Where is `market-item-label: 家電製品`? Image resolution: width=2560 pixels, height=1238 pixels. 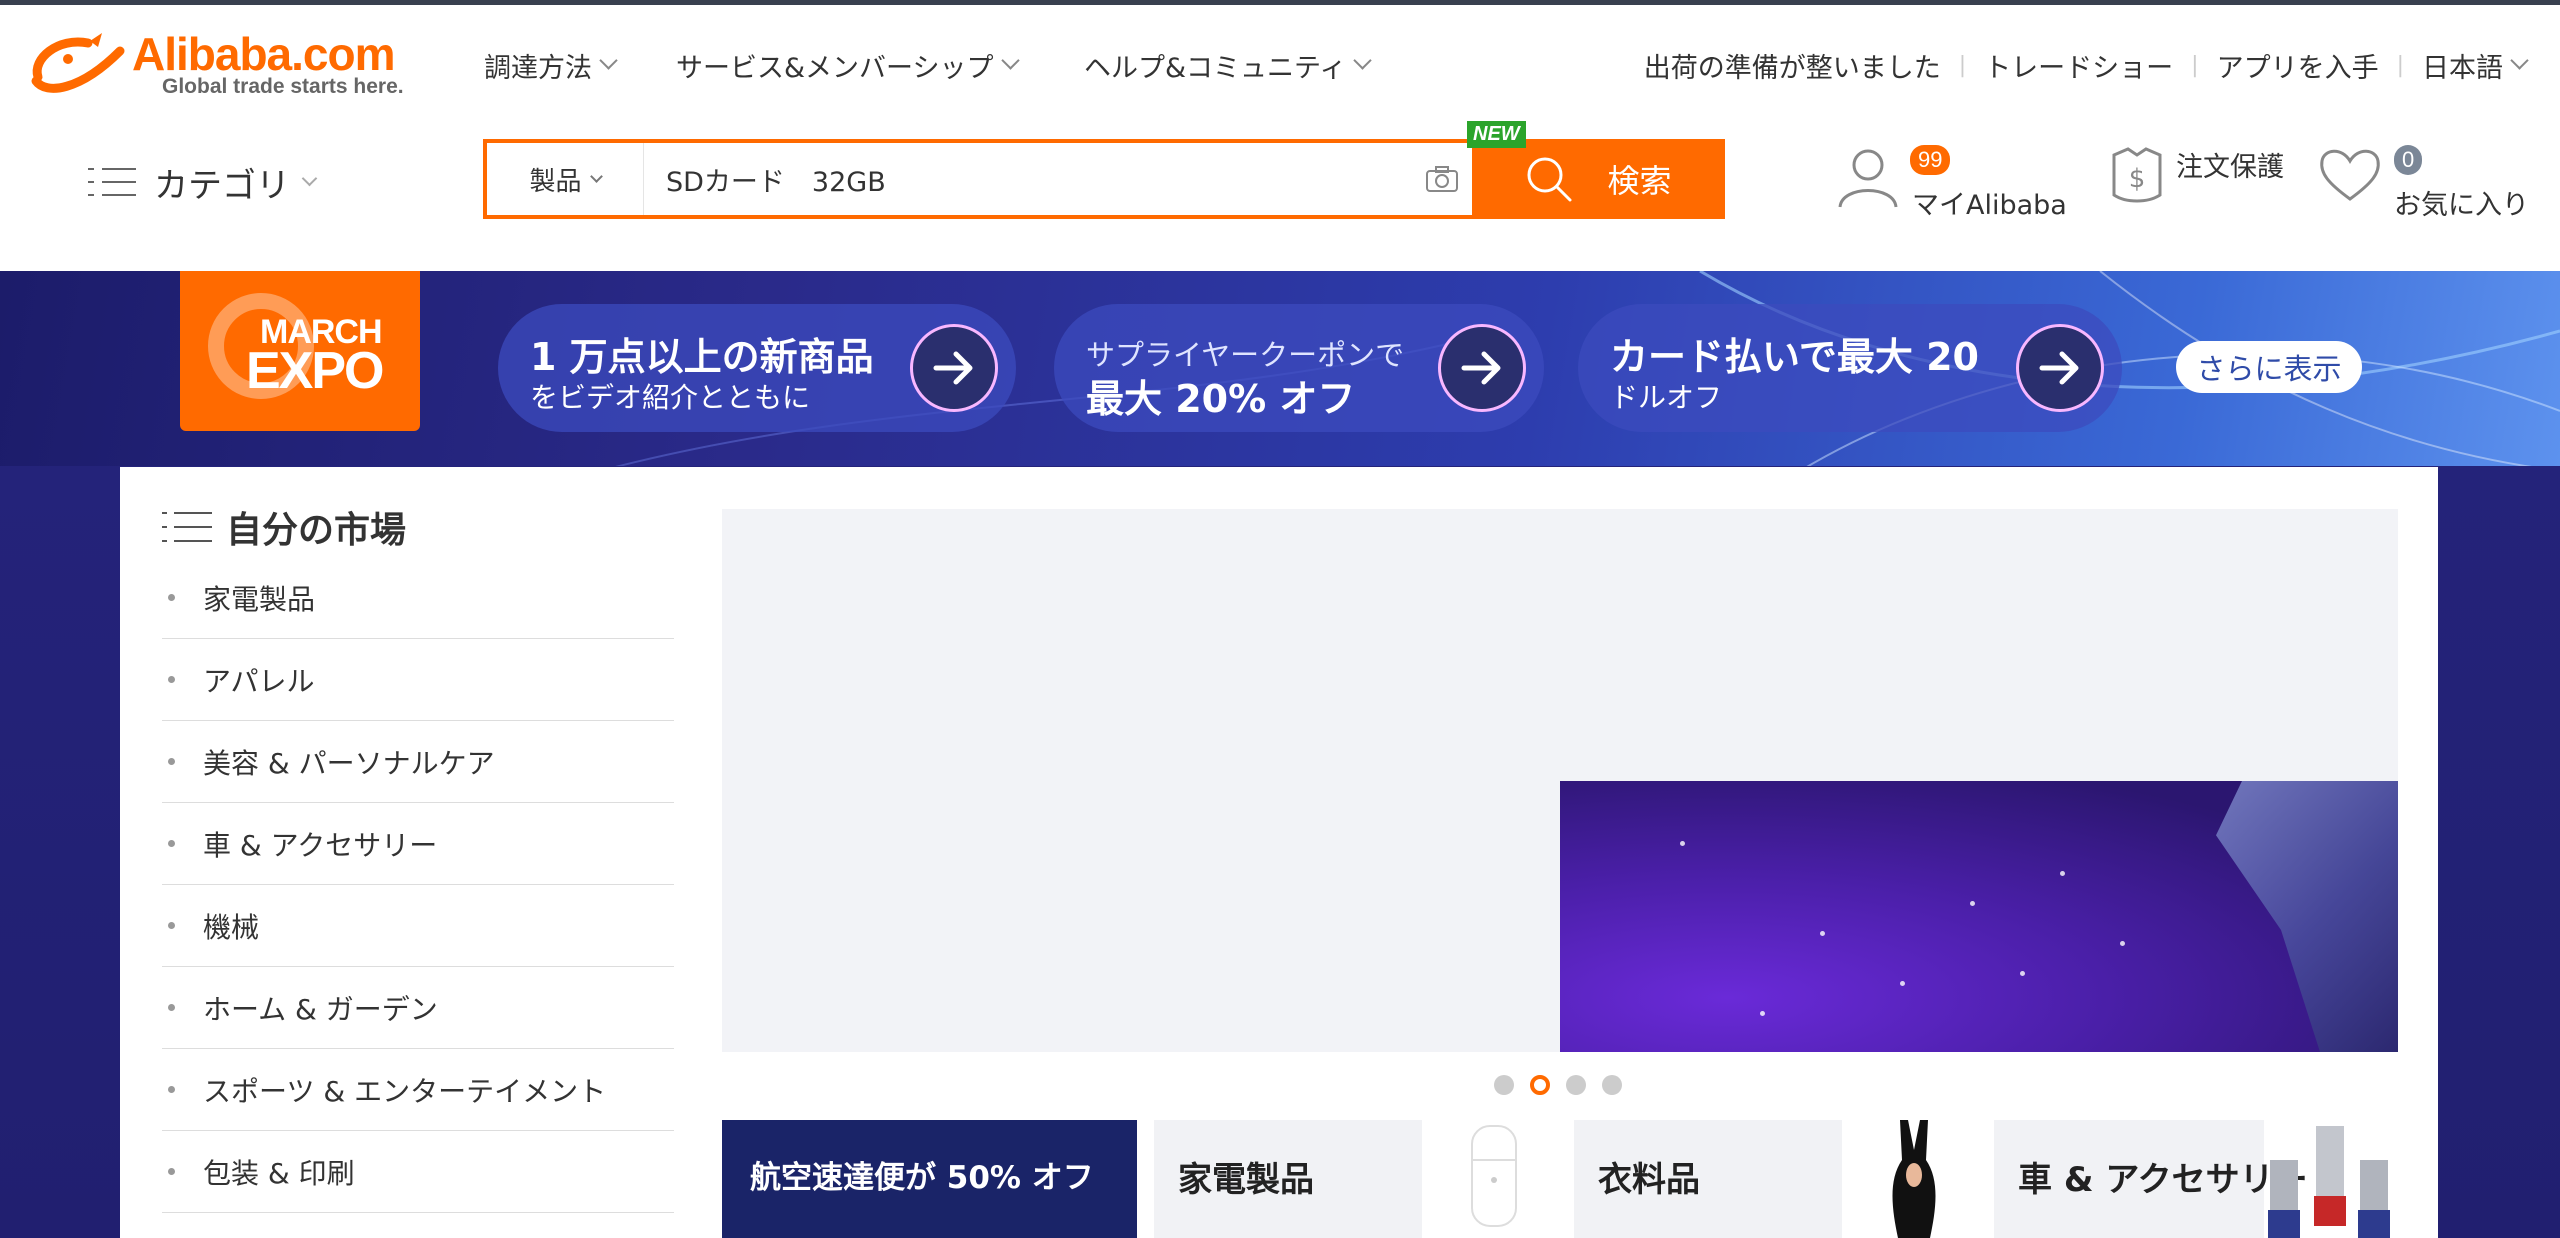
market-item-label: 家電製品 is located at coordinates (259, 599).